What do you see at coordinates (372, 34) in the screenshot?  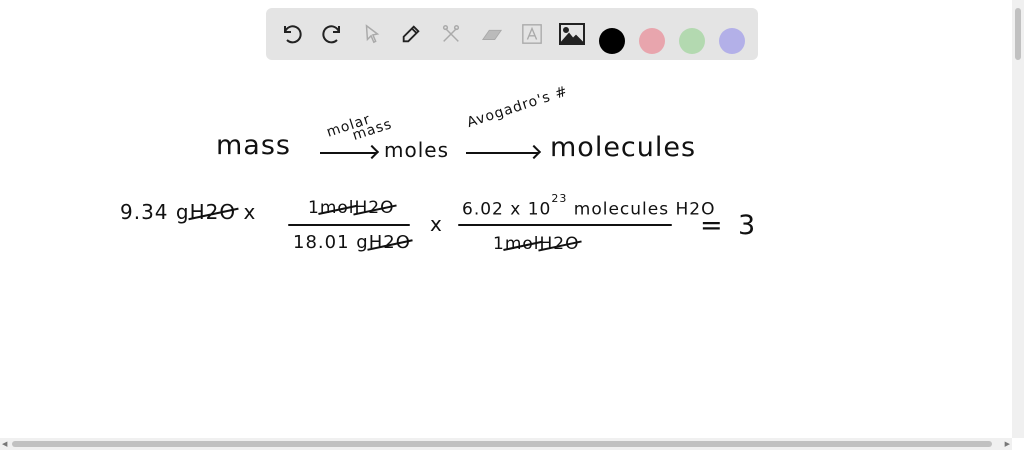 I see `select-icon` at bounding box center [372, 34].